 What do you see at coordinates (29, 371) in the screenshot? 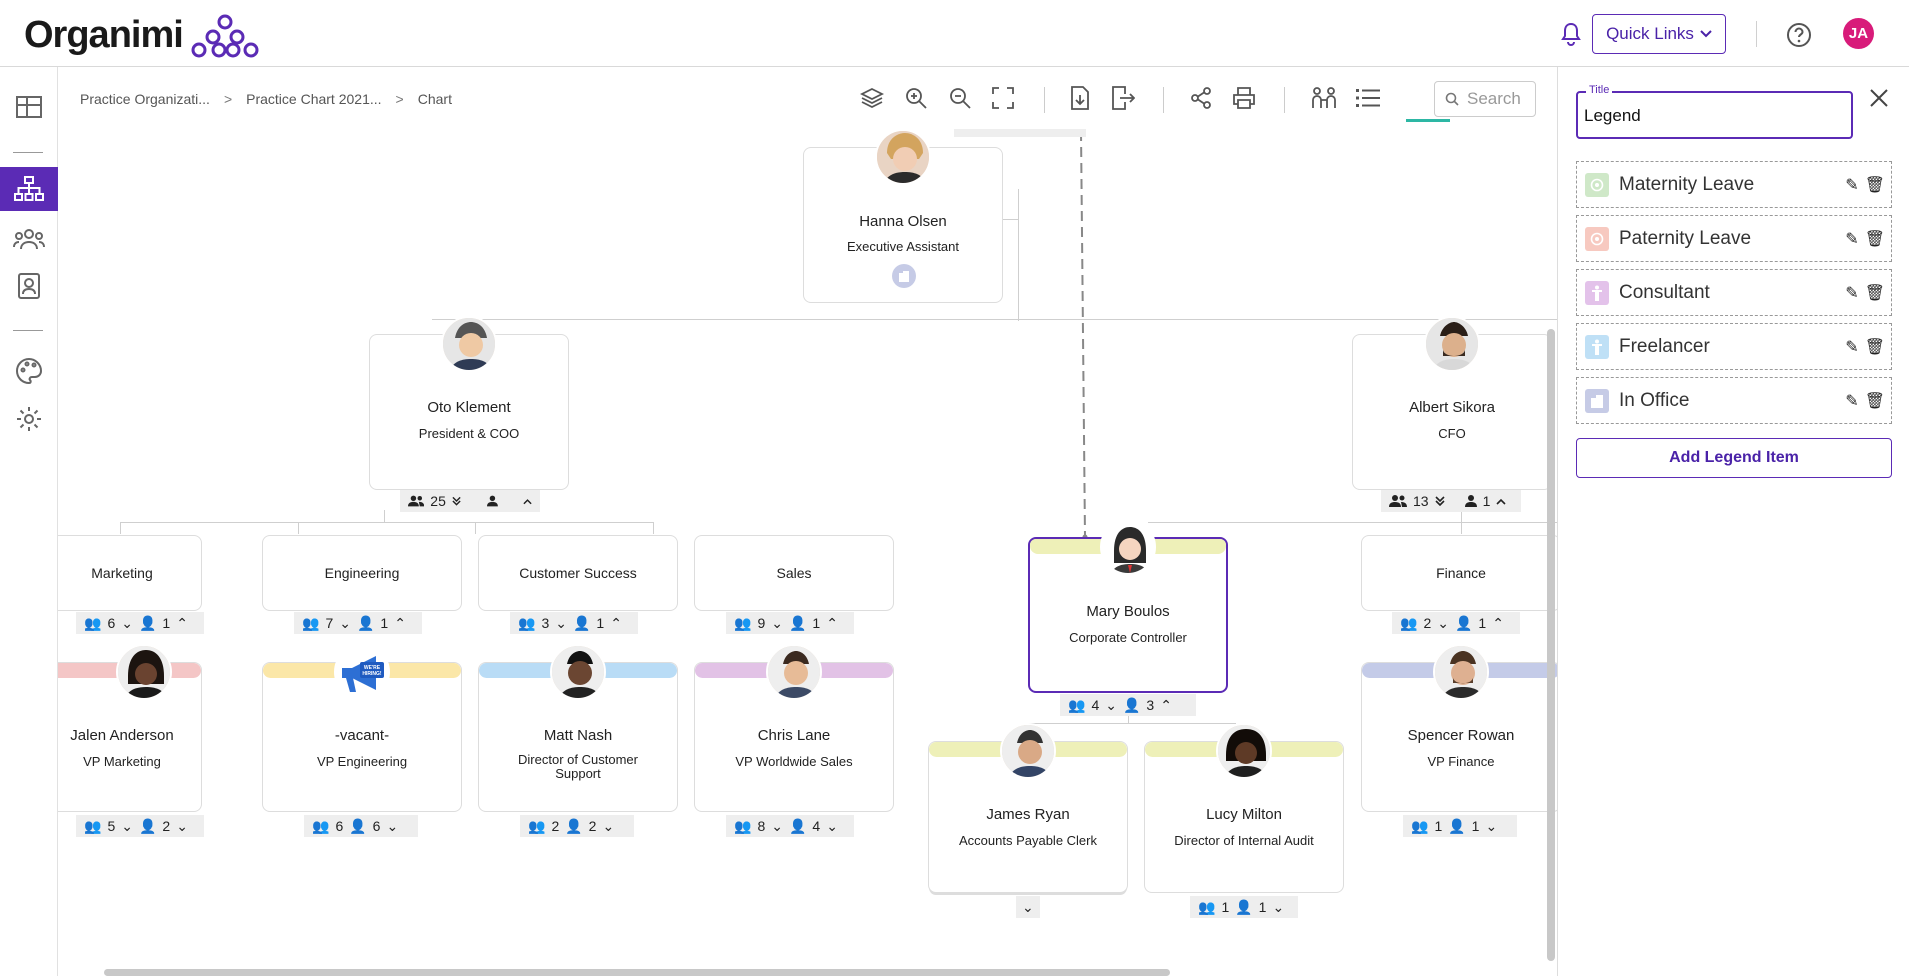
I see `palette-icon` at bounding box center [29, 371].